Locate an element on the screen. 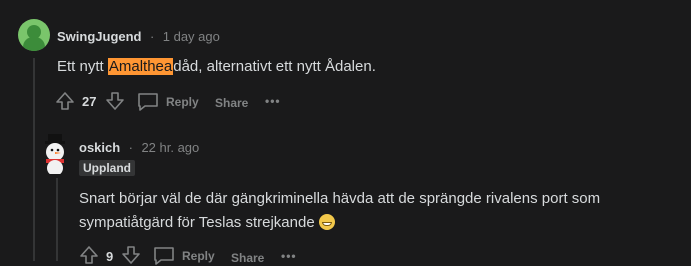  username: oskich is located at coordinates (99, 147).